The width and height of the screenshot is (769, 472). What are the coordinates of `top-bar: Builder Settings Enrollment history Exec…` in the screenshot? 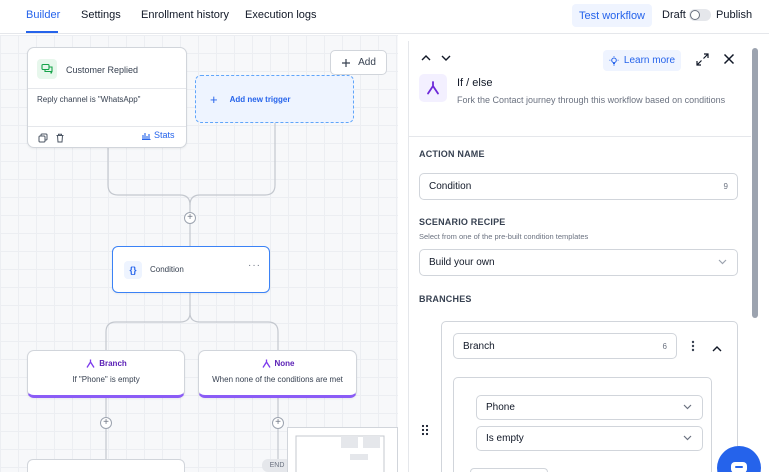 It's located at (384, 17).